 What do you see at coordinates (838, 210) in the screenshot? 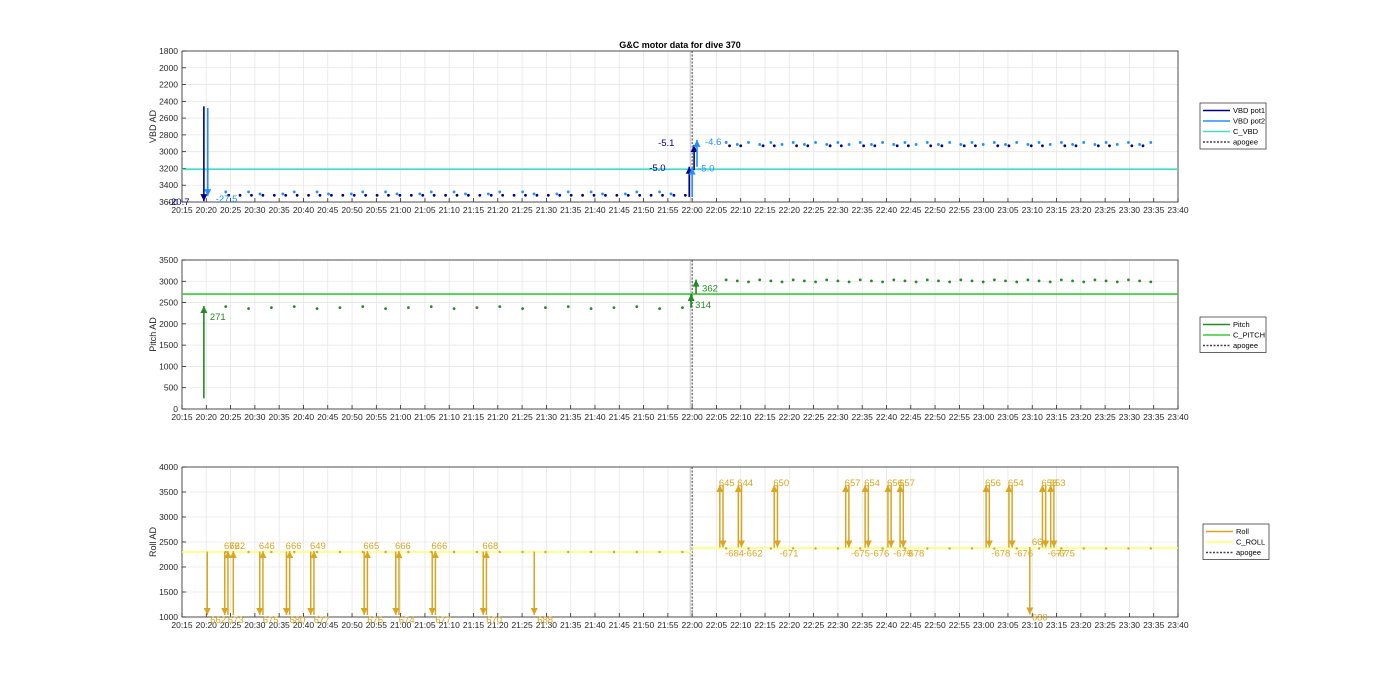
I see `p0-xtick-label: 22:30` at bounding box center [838, 210].